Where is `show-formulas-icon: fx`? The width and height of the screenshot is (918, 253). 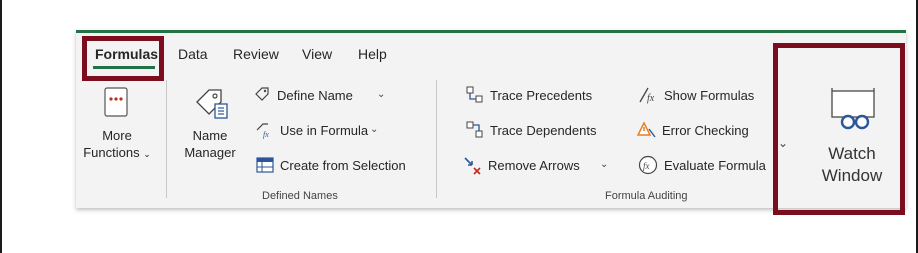 show-formulas-icon: fx is located at coordinates (647, 95).